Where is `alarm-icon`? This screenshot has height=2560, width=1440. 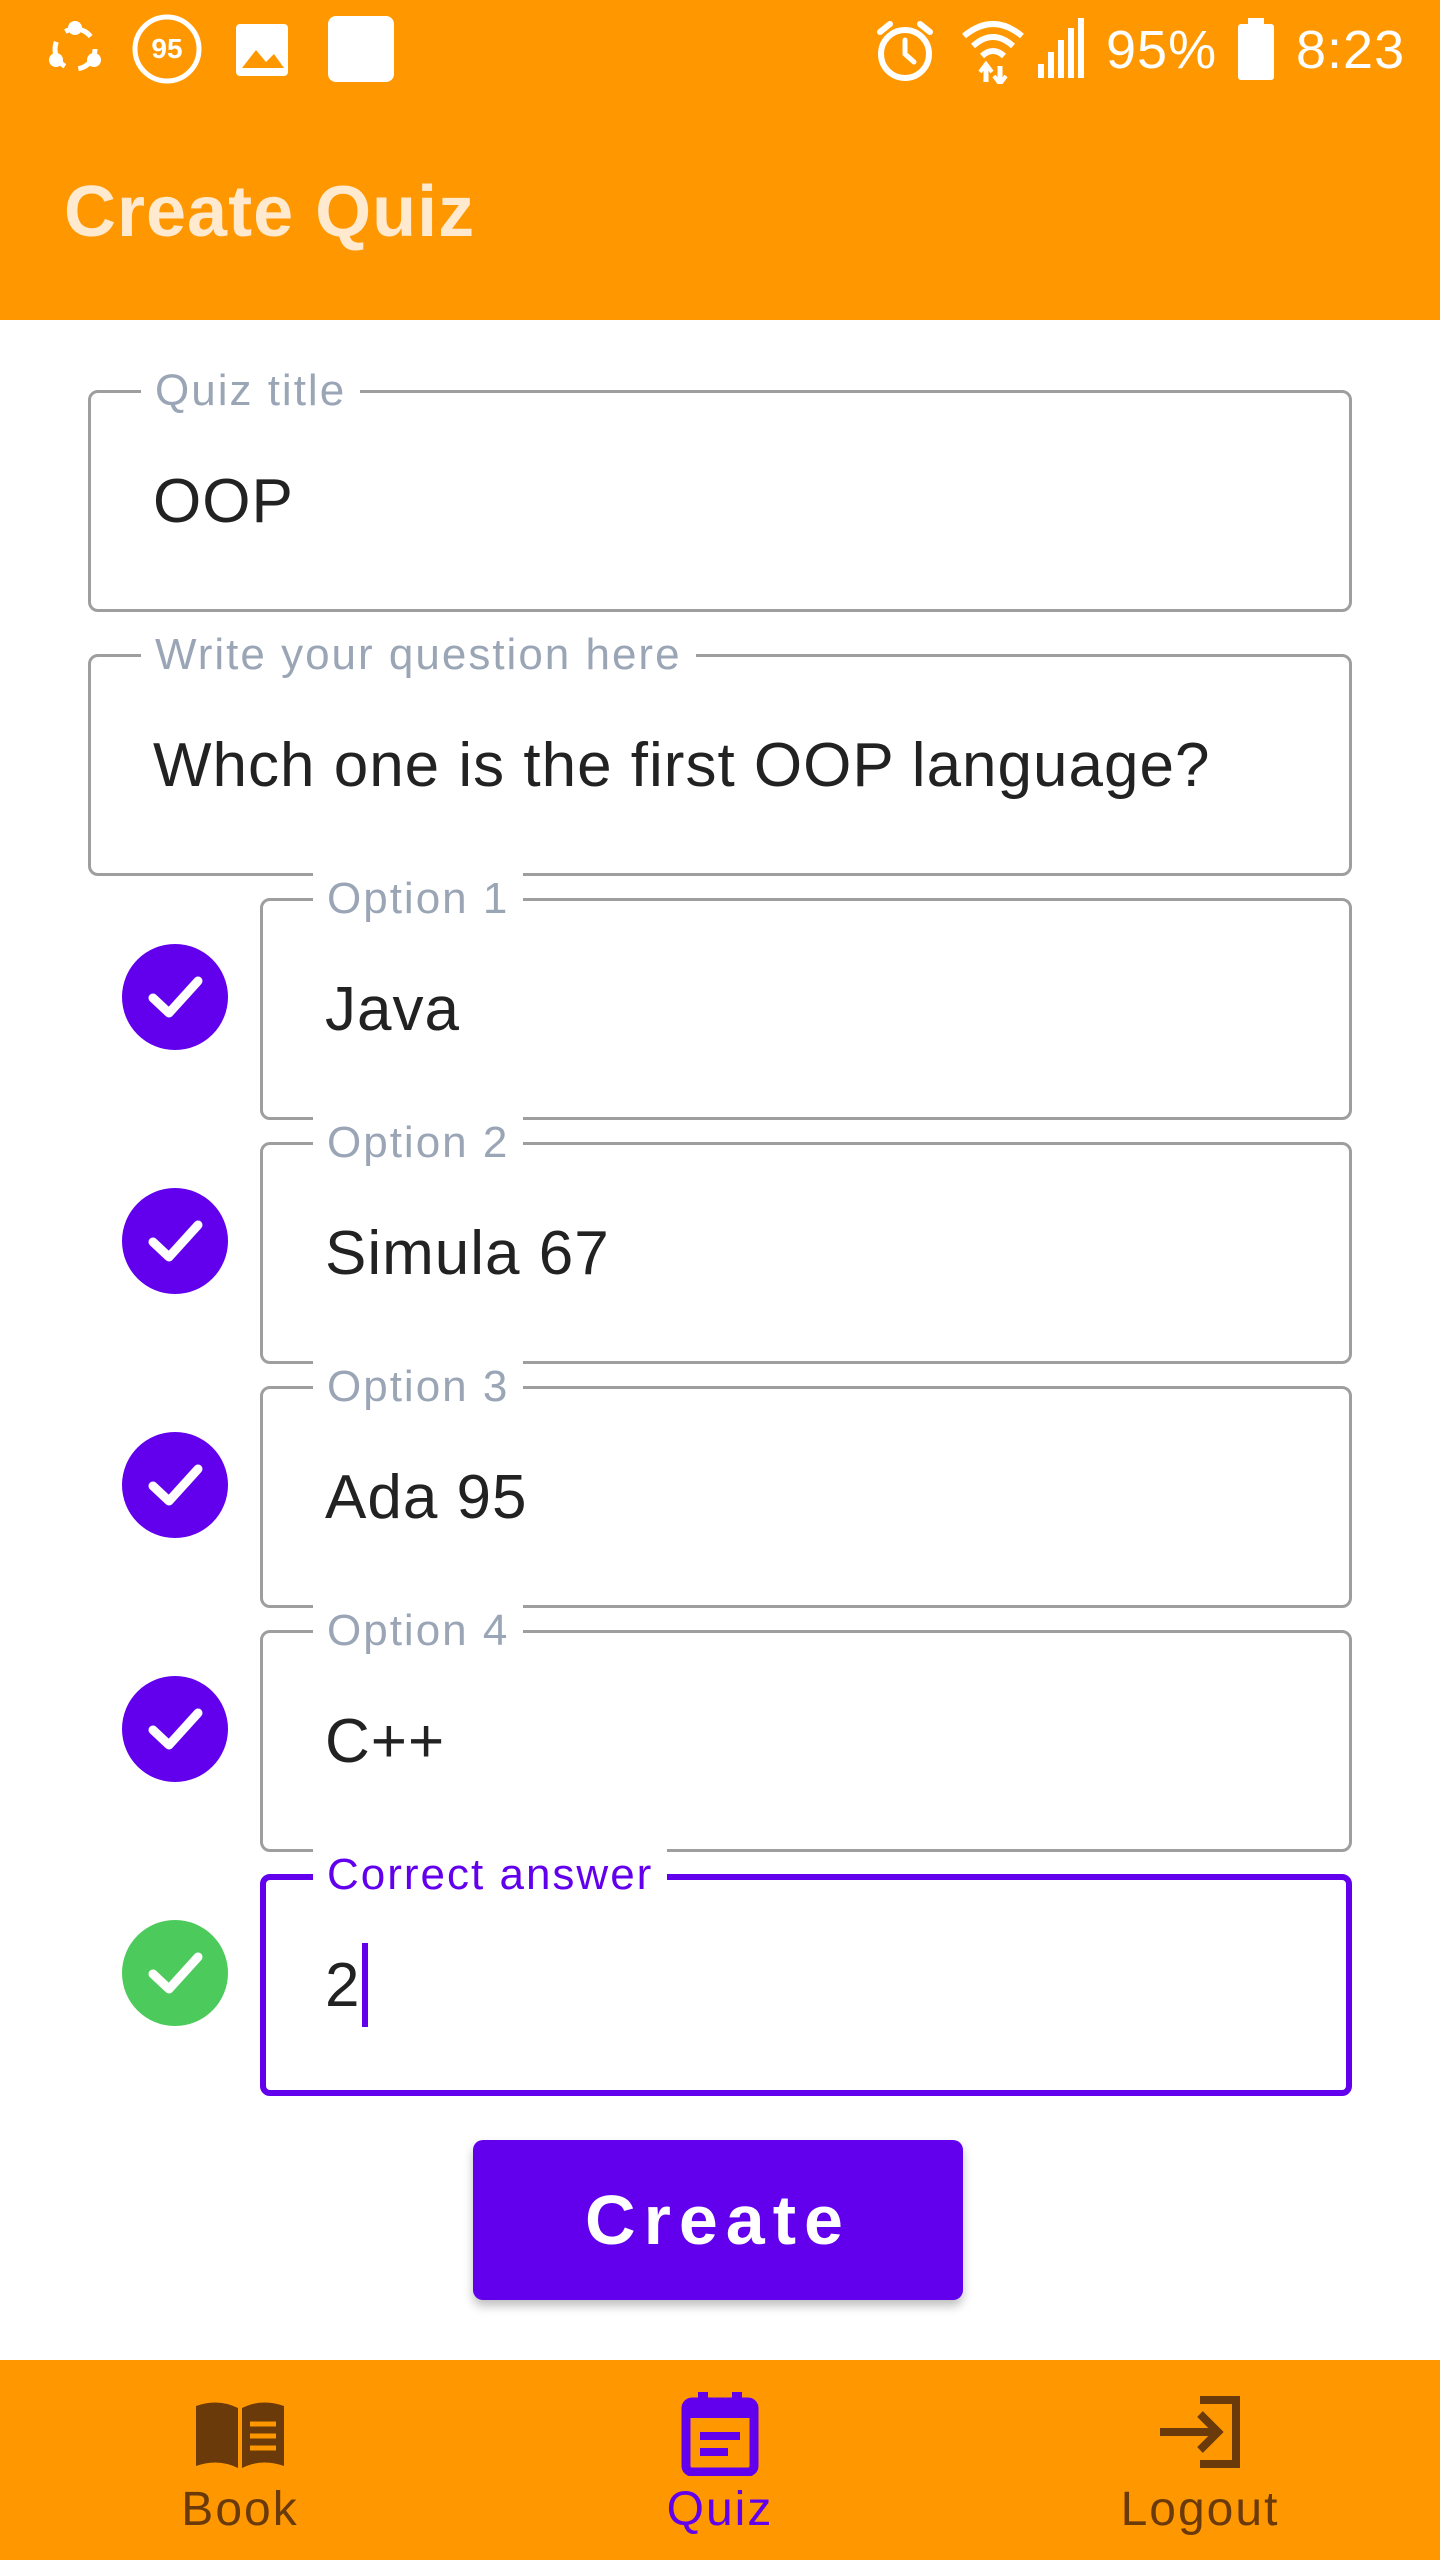
alarm-icon is located at coordinates (905, 53).